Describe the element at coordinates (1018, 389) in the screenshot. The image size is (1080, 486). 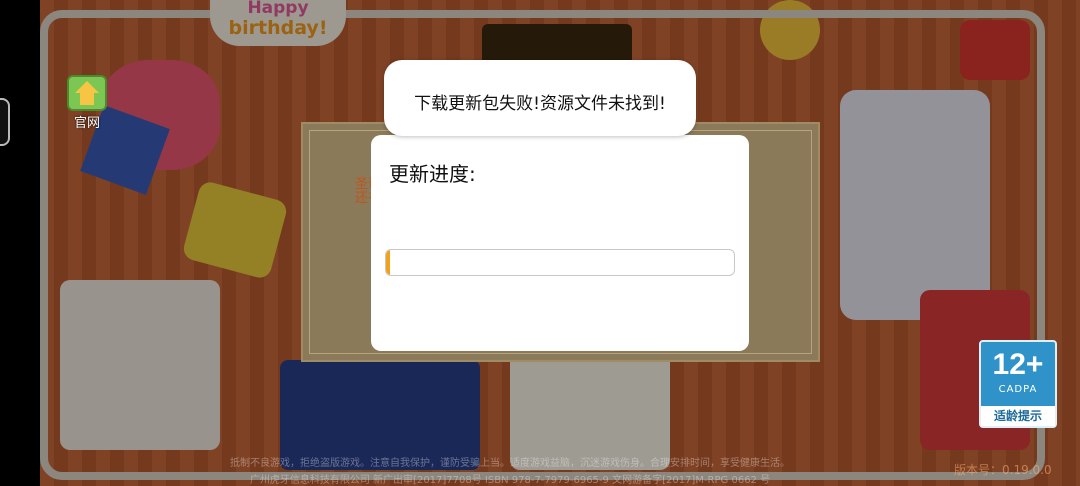
I see `age-rating-org: CADPA` at that location.